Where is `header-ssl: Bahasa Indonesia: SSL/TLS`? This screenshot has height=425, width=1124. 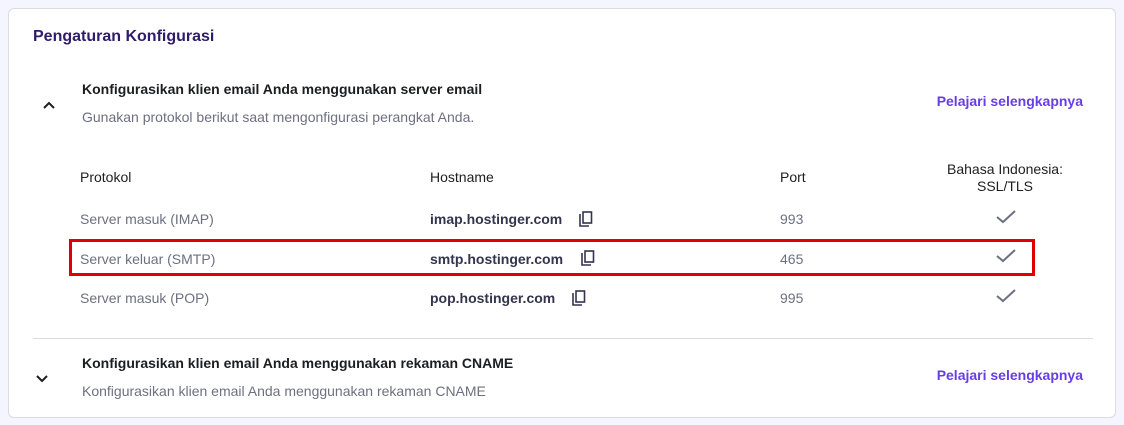 header-ssl: Bahasa Indonesia: SSL/TLS is located at coordinates (1005, 178).